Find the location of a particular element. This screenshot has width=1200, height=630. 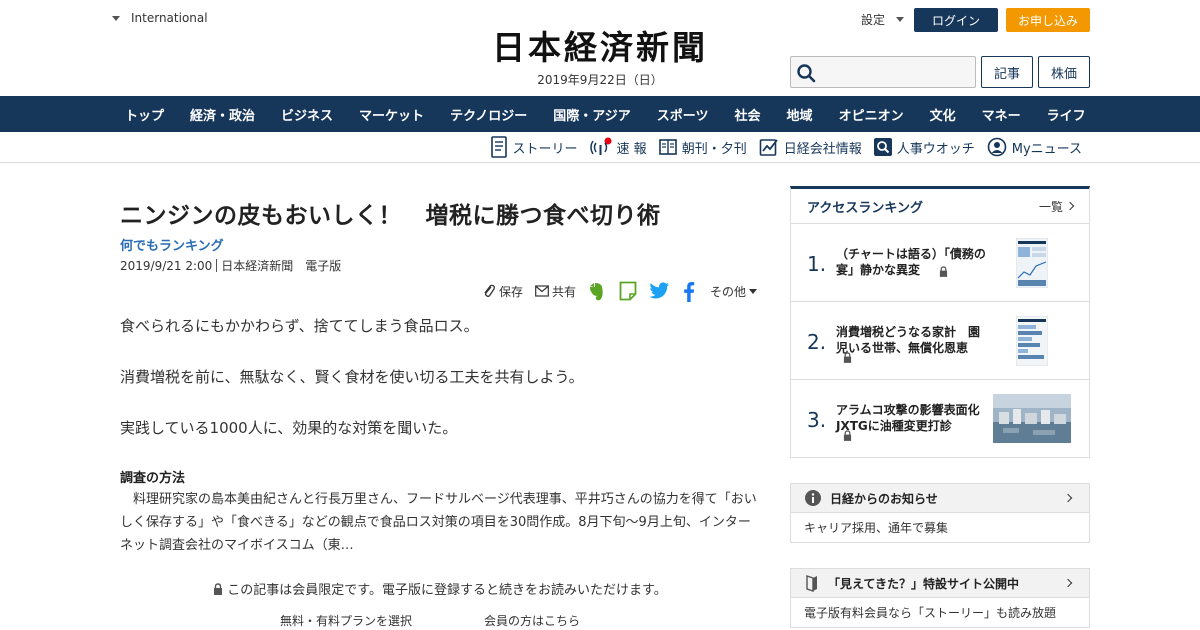

subnav-mynews: Myニュース is located at coordinates (1034, 147).